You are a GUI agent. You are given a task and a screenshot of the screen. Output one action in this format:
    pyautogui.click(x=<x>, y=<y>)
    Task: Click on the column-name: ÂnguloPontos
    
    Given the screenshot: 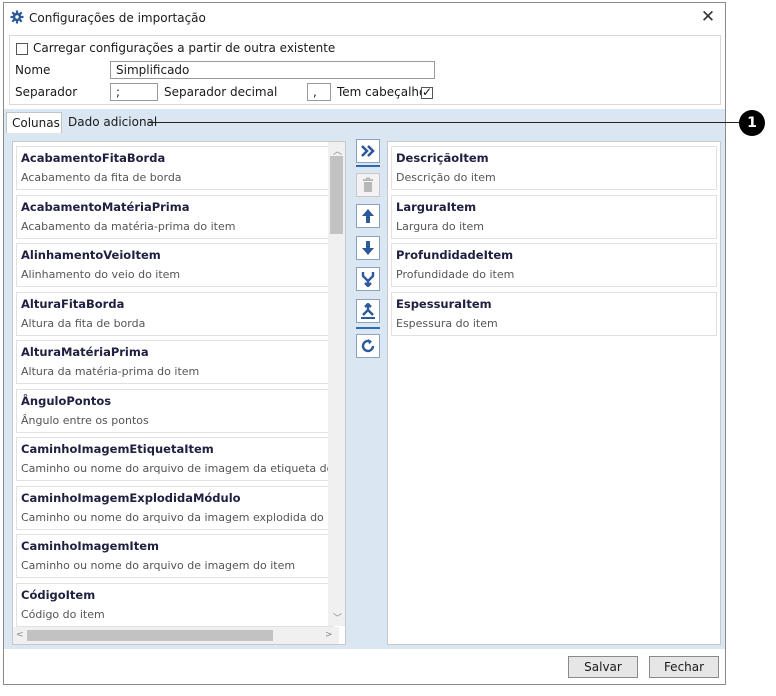 What is the action you would take?
    pyautogui.click(x=66, y=400)
    